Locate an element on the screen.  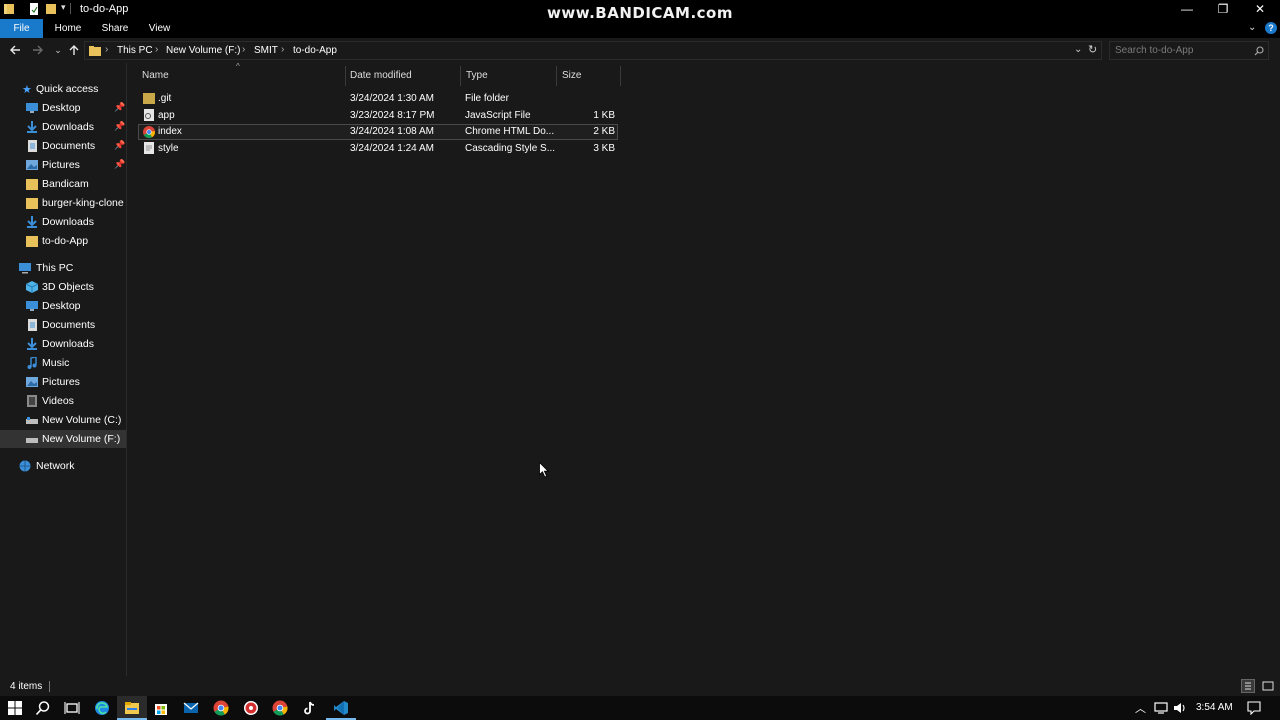
nav-label: Videos is located at coordinates (58, 401).